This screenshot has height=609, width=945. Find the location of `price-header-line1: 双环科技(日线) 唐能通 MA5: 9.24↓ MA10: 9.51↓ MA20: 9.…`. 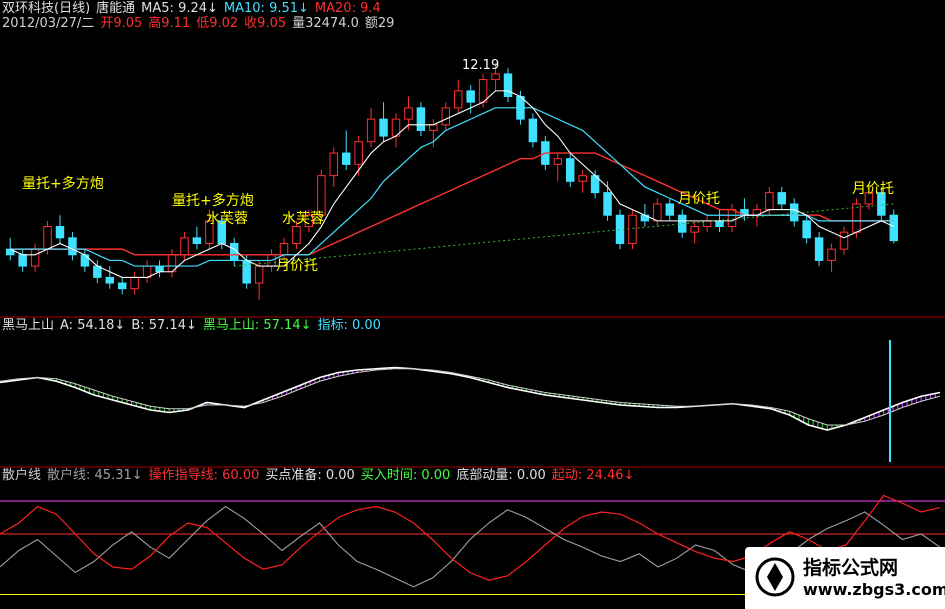

price-header-line1: 双环科技(日线) 唐能通 MA5: 9.24↓ MA10: 9.51↓ MA20: 9.… is located at coordinates (194, 8).